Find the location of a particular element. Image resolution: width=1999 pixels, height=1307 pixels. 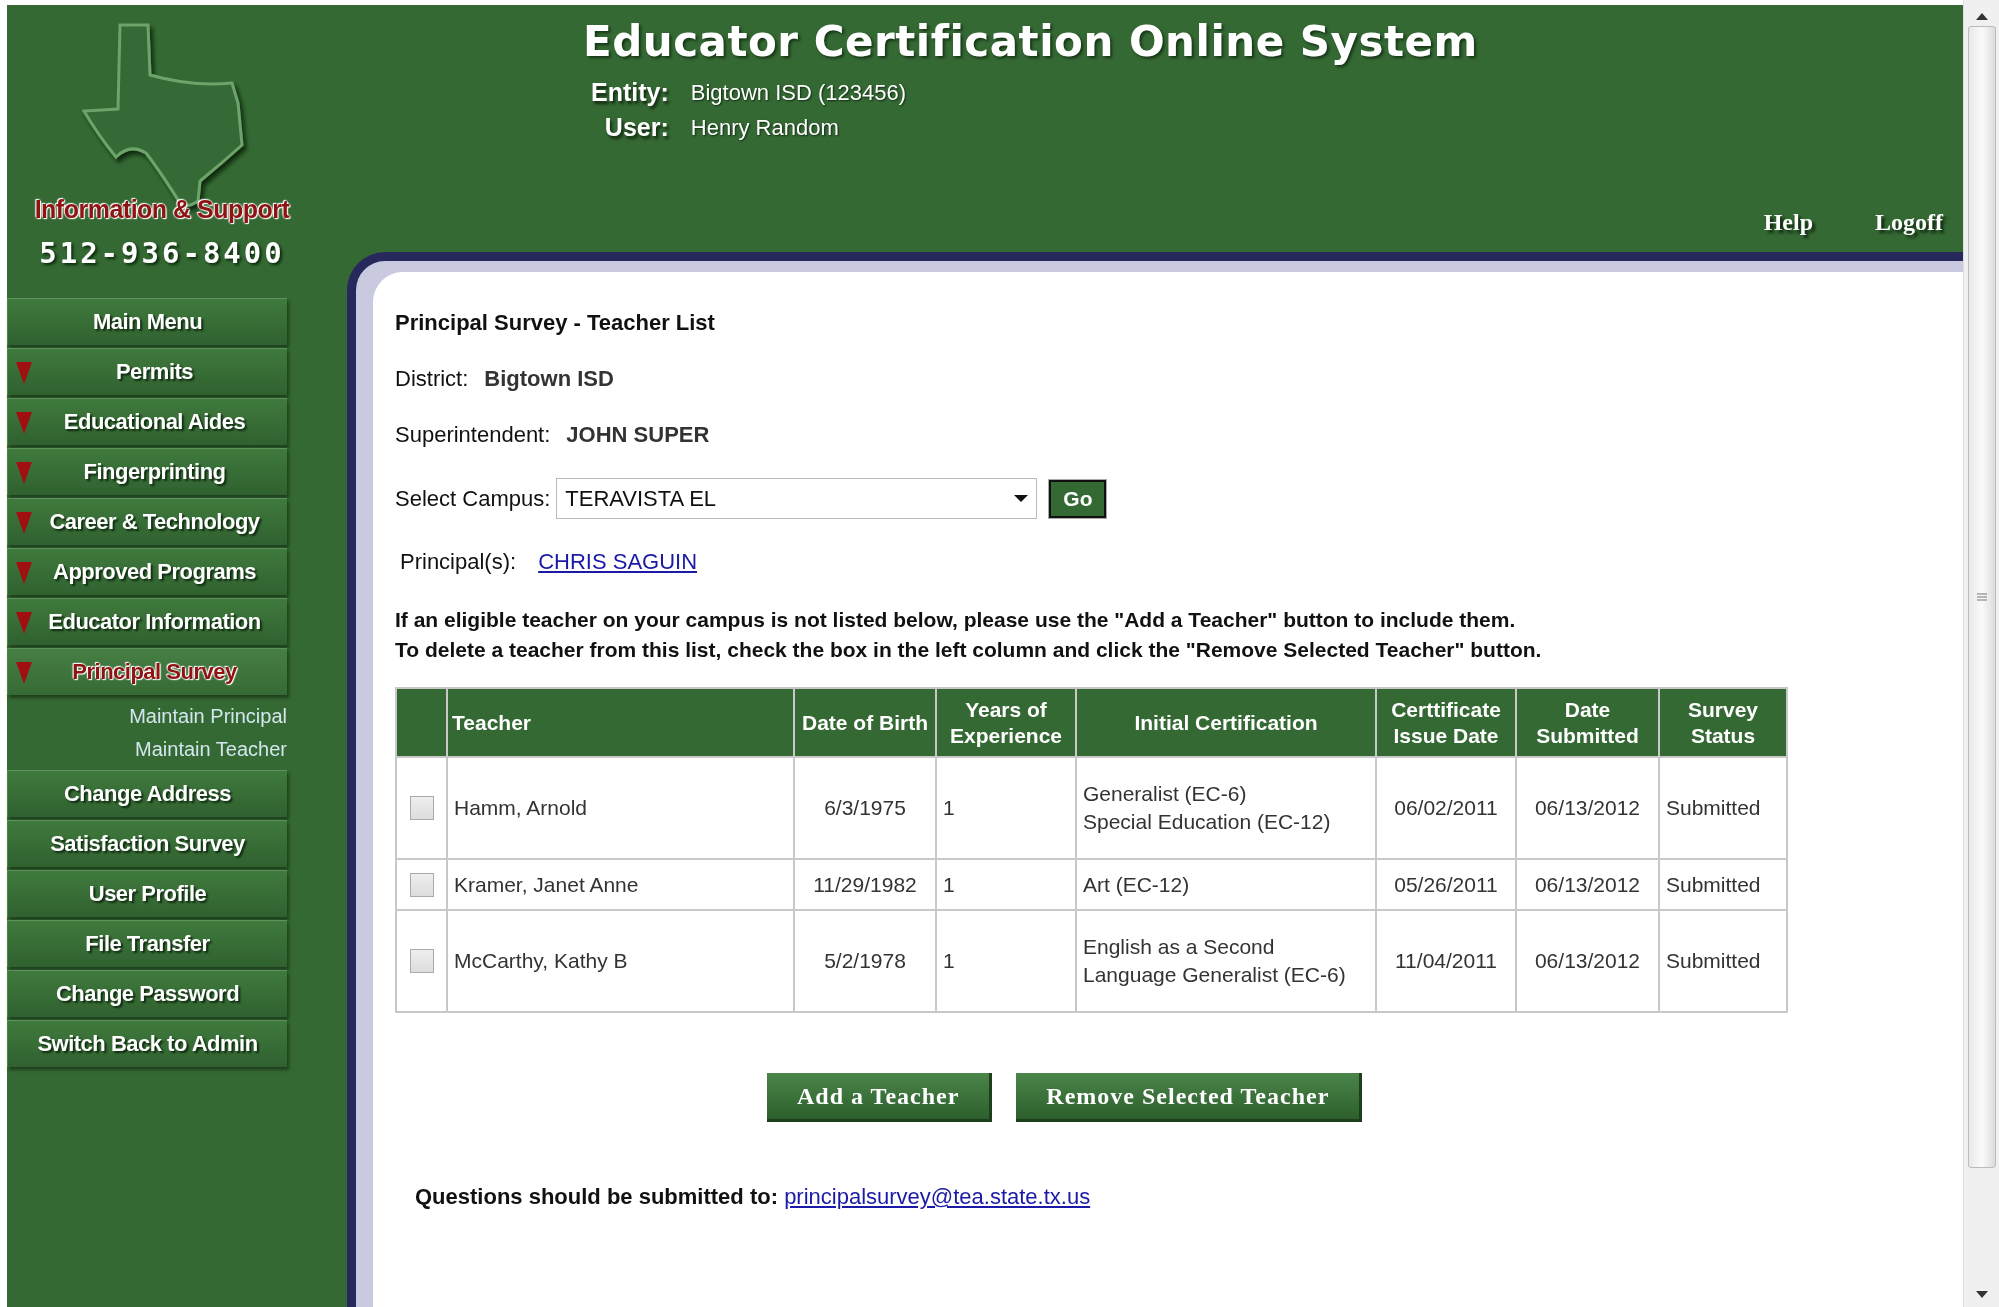

email-link: principalsurvey@tea.state.tx.us is located at coordinates (937, 1196).